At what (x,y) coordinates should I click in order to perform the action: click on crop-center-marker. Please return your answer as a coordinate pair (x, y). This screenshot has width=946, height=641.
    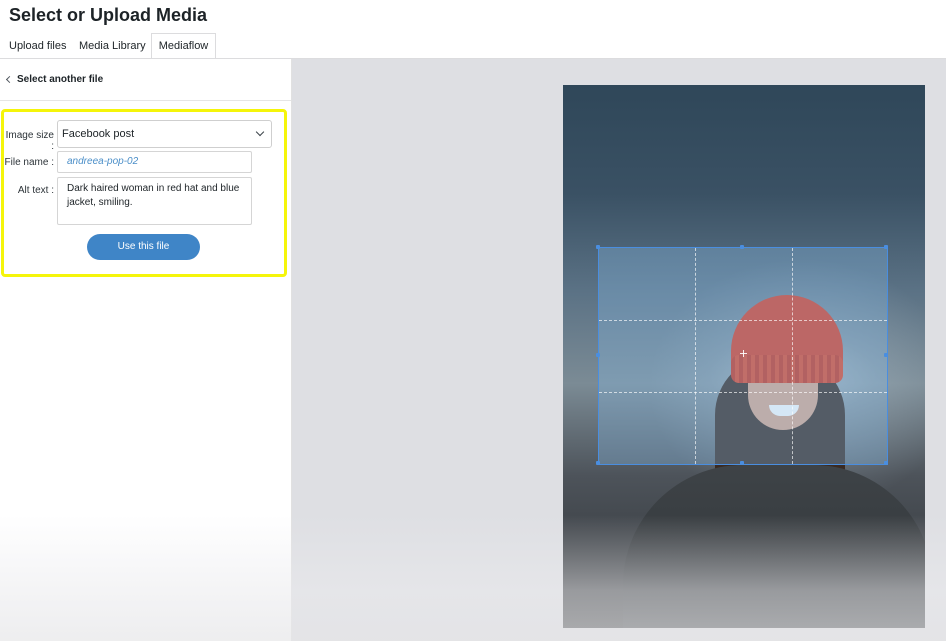
    Looking at the image, I should click on (743, 353).